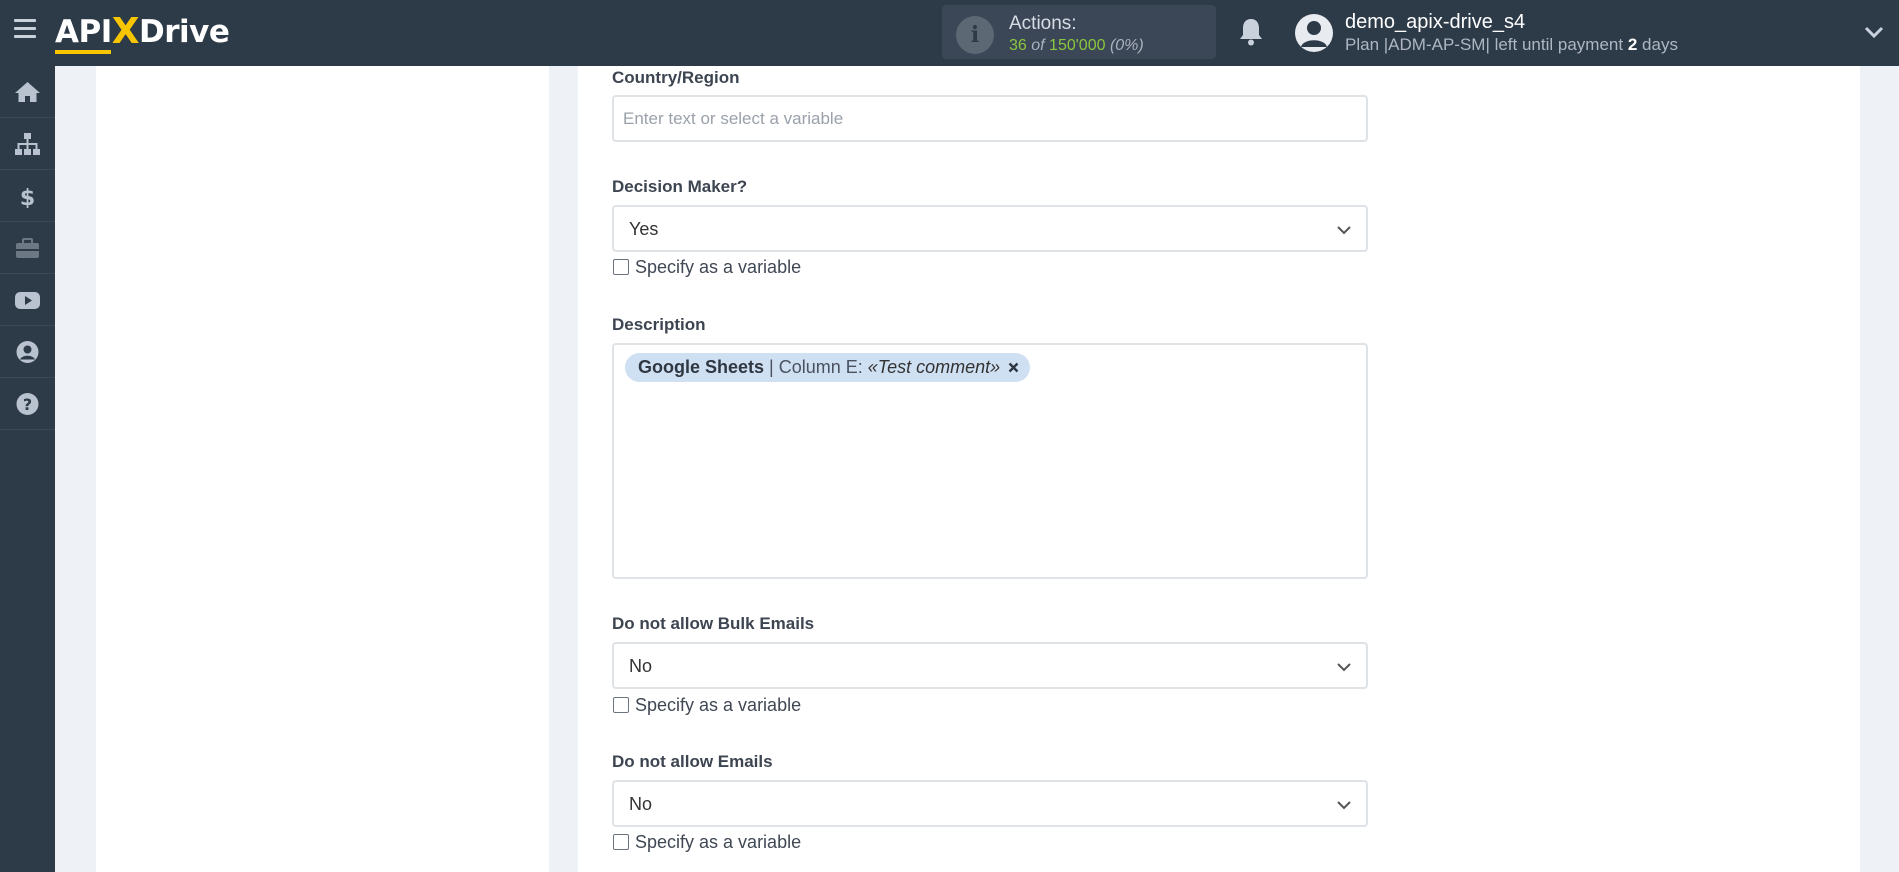 Image resolution: width=1899 pixels, height=872 pixels. What do you see at coordinates (828, 367) in the screenshot?
I see `variable-tag: Google Sheets | Column E: «Test comment»` at bounding box center [828, 367].